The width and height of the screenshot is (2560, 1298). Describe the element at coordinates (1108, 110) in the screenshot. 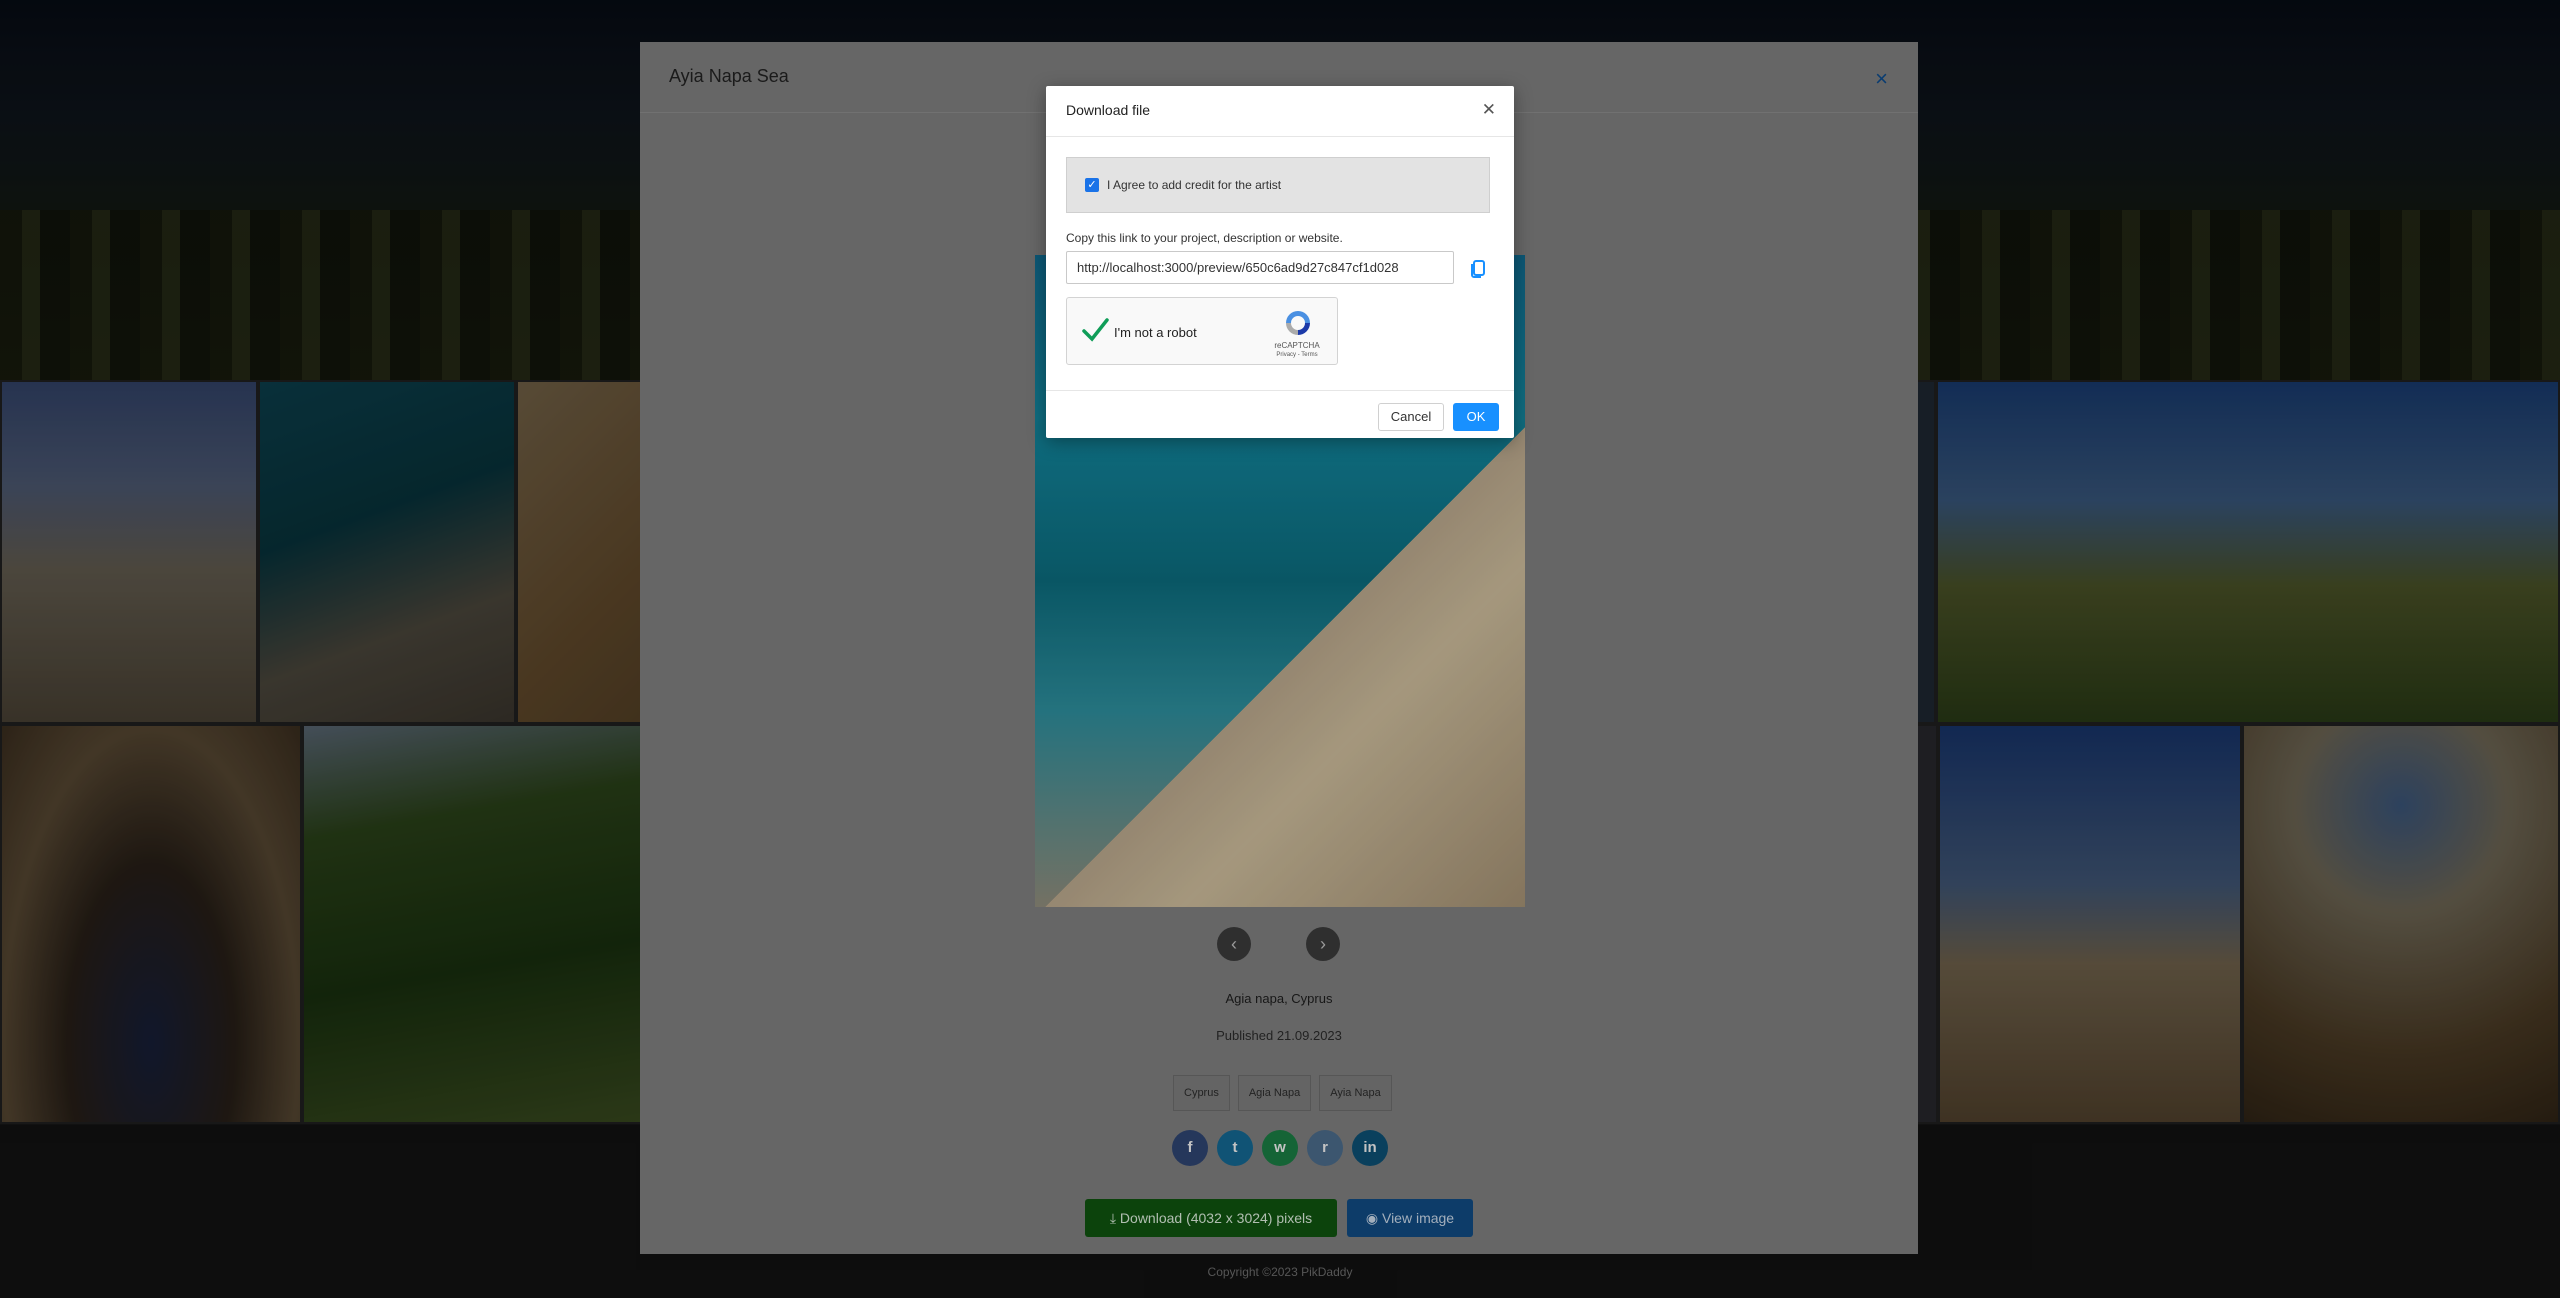

I see `dialog-title: Download file` at that location.